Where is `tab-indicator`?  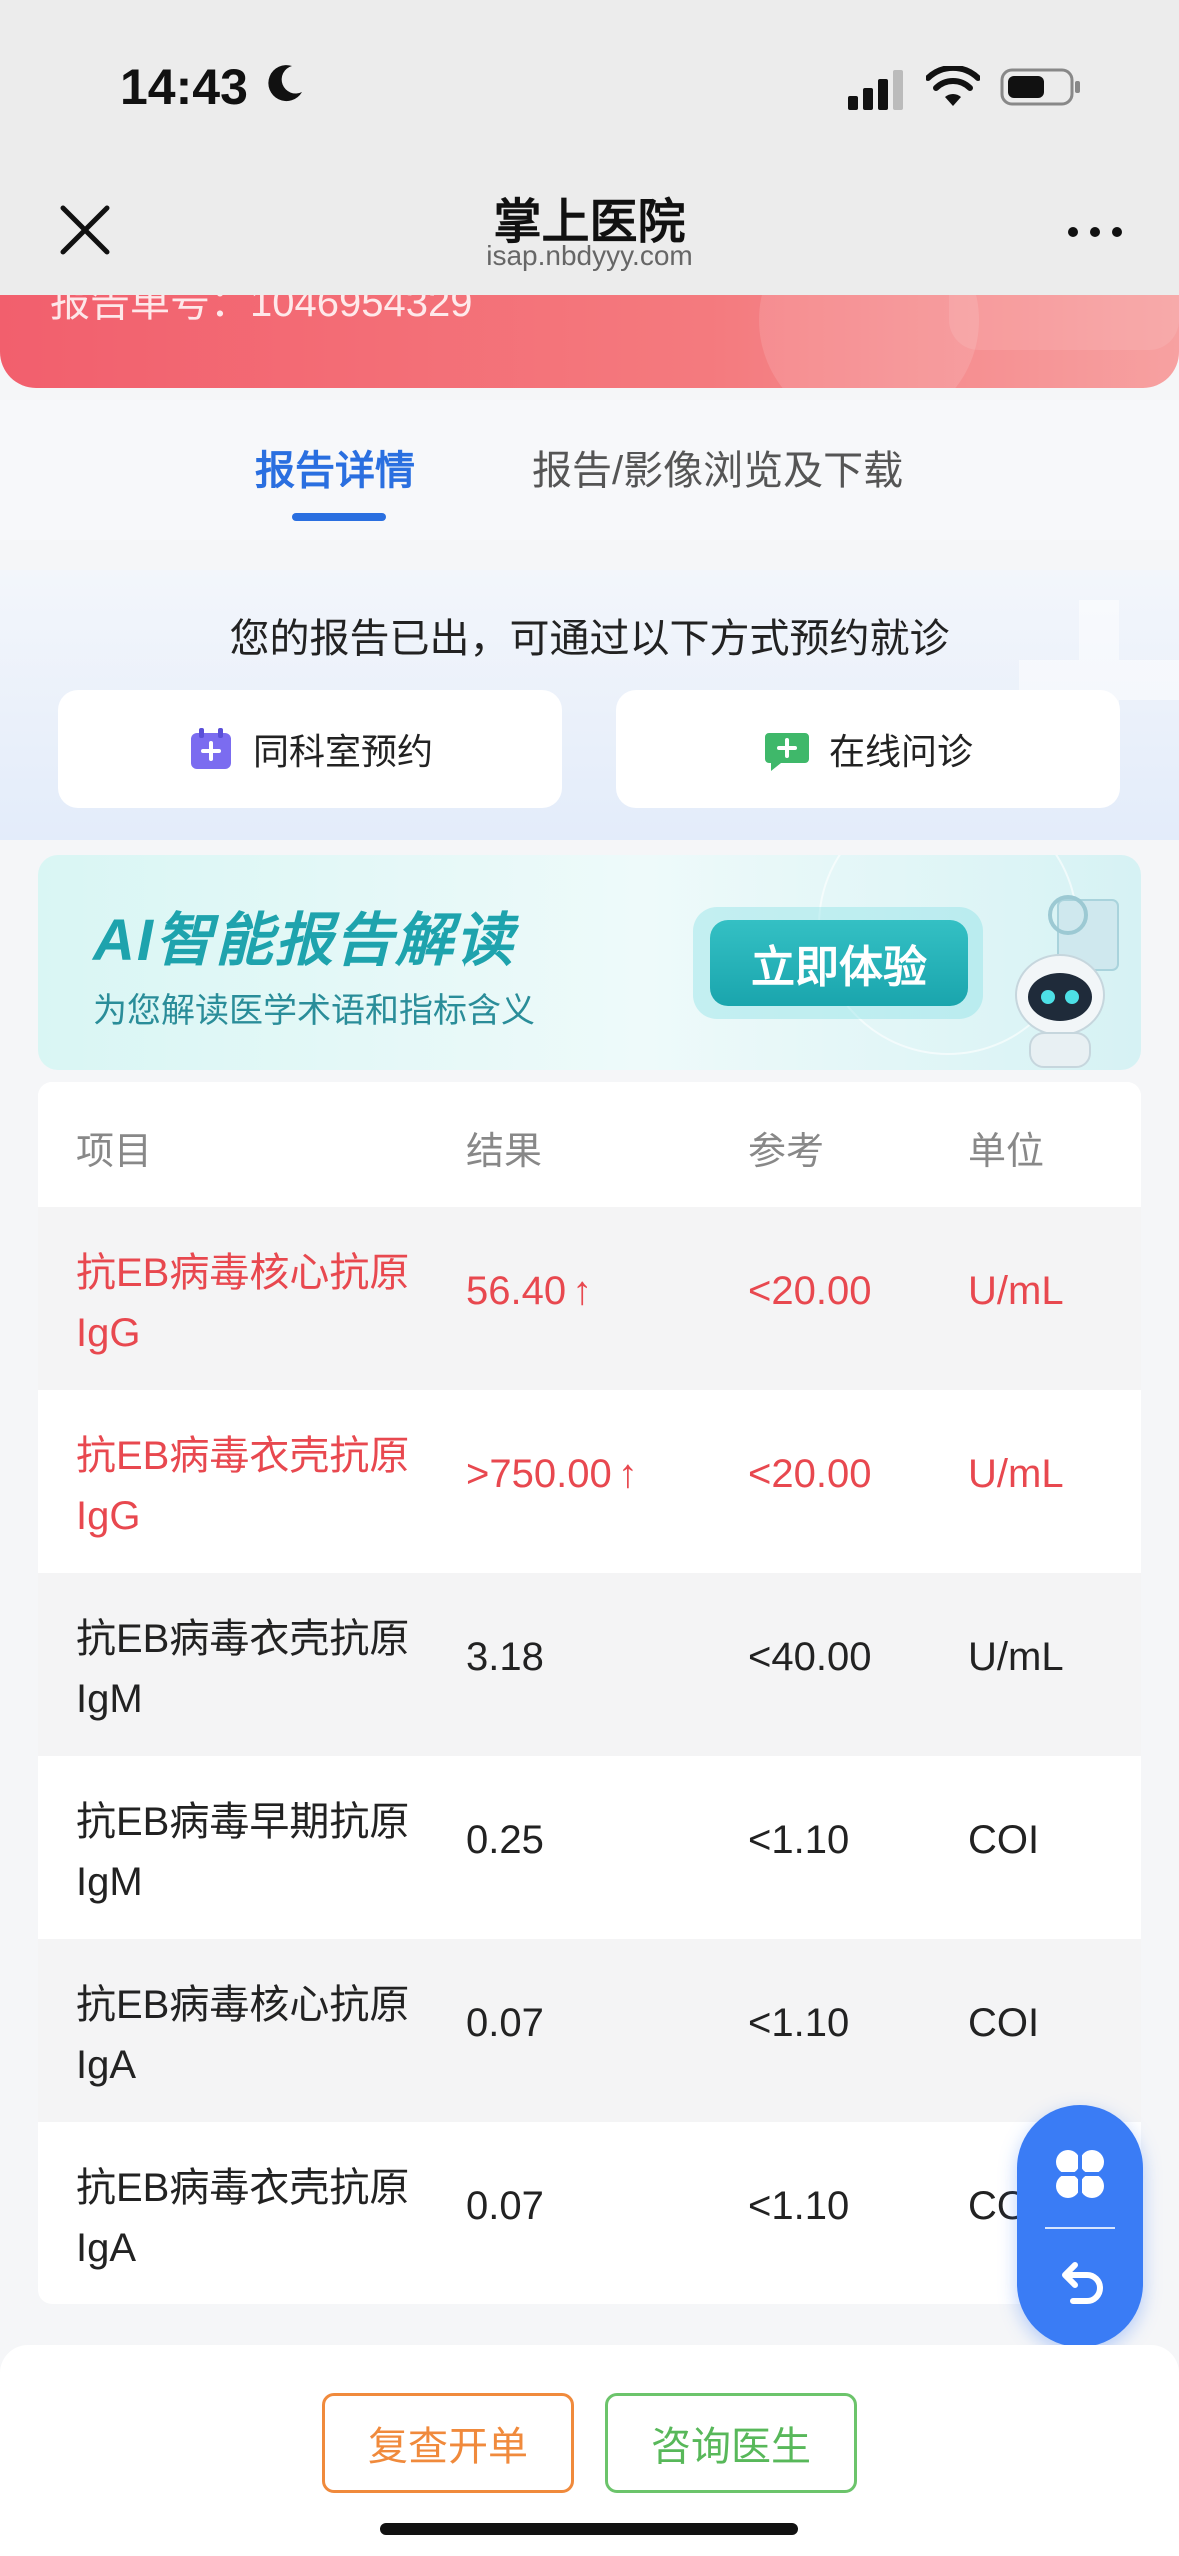 tab-indicator is located at coordinates (339, 517).